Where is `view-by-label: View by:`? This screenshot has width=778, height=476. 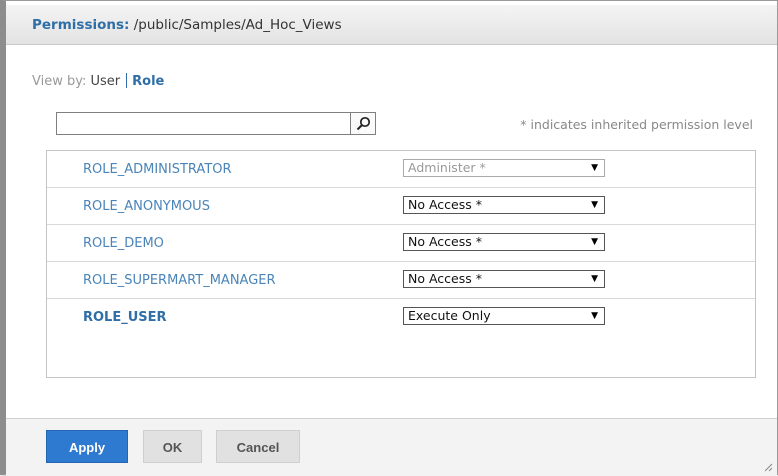
view-by-label: View by: is located at coordinates (59, 81).